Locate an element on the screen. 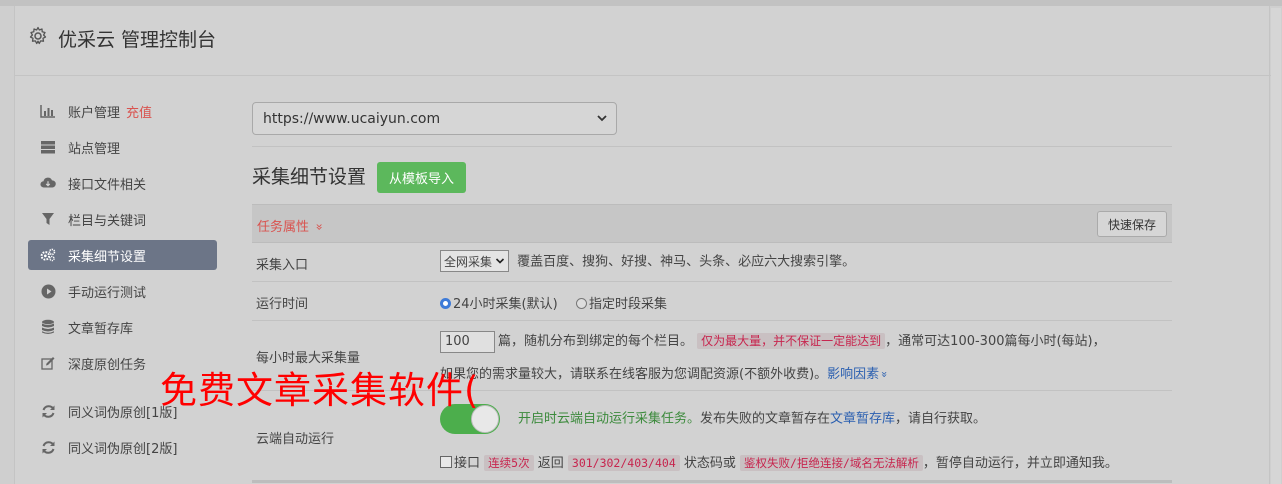 This screenshot has width=1282, height=484. sidebar-item-synonym-v2: 同义词伪原创[2版] is located at coordinates (122, 447).